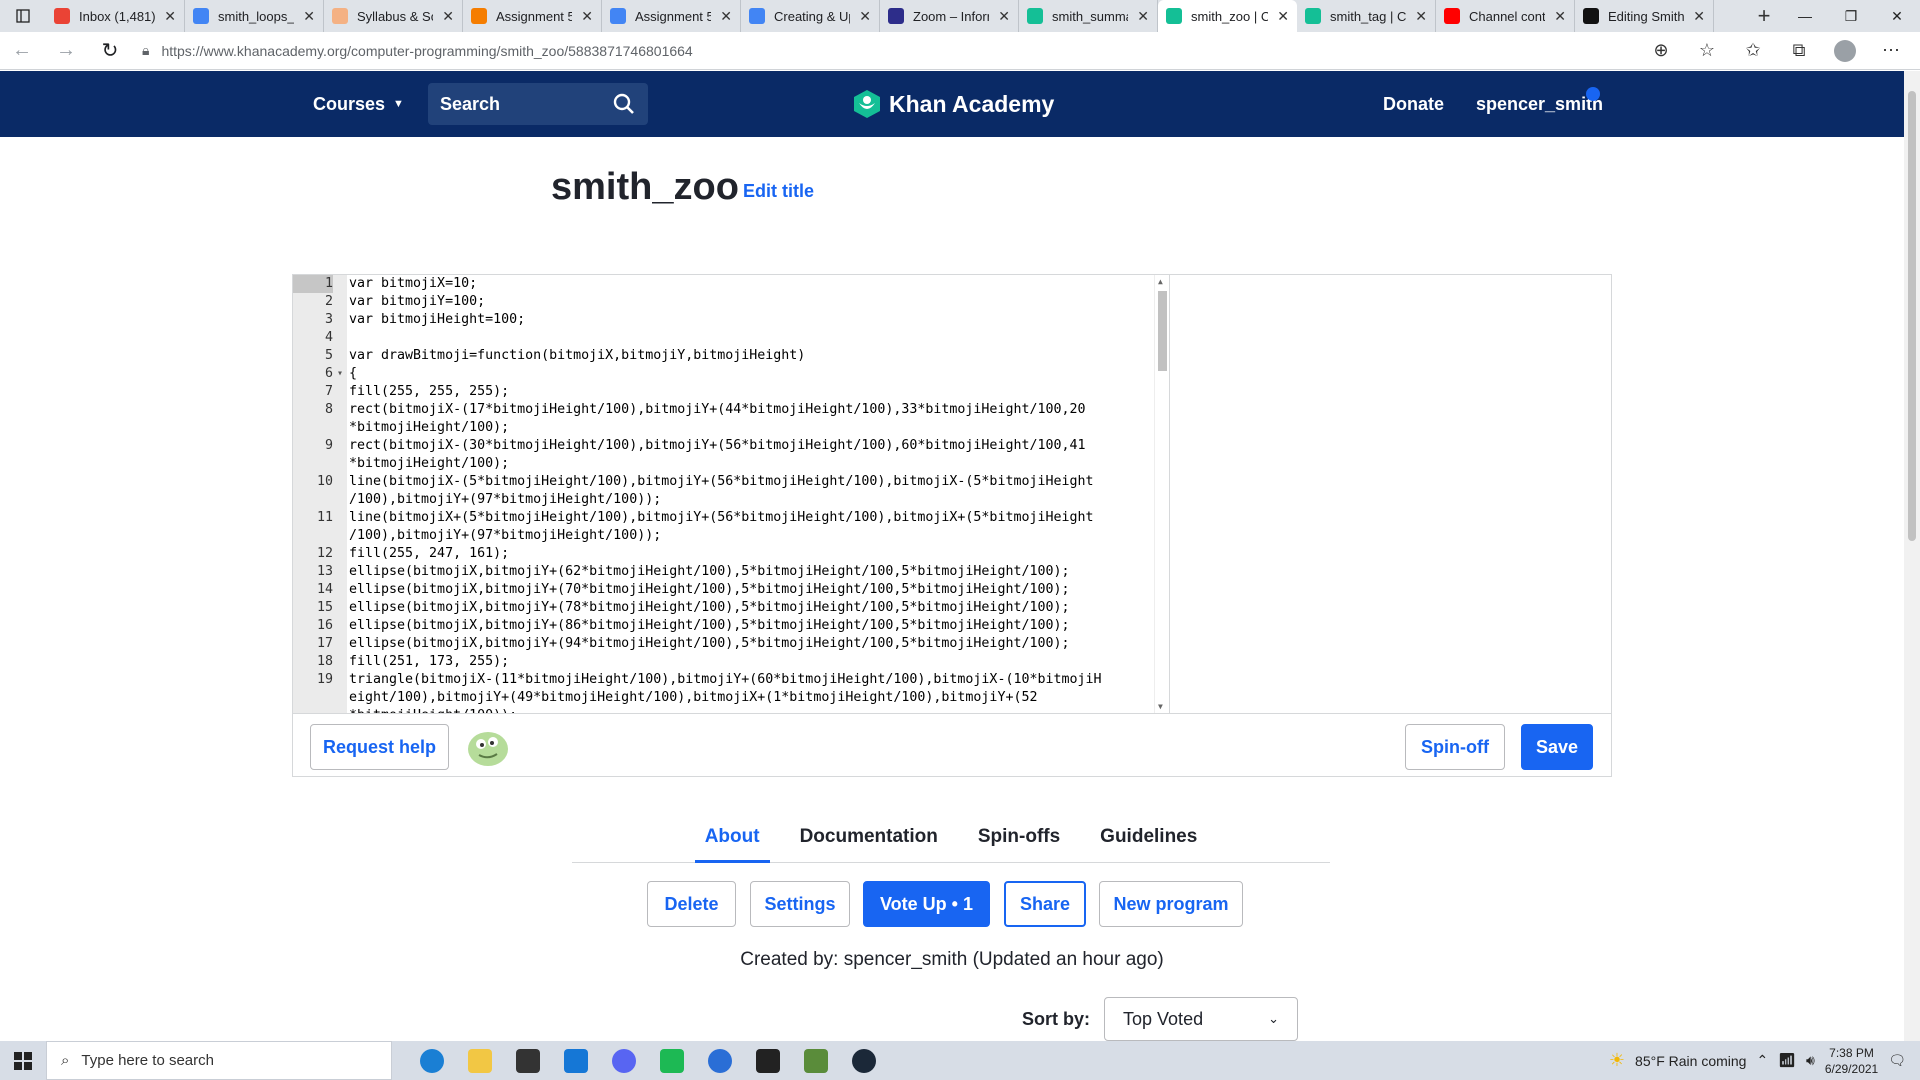 Image resolution: width=1920 pixels, height=1080 pixels. Describe the element at coordinates (1805, 16) in the screenshot. I see `minimize-button: —` at that location.